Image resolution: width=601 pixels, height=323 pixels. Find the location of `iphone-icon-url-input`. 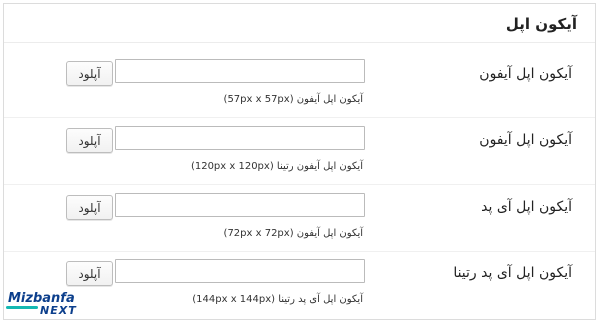

iphone-icon-url-input is located at coordinates (240, 71).